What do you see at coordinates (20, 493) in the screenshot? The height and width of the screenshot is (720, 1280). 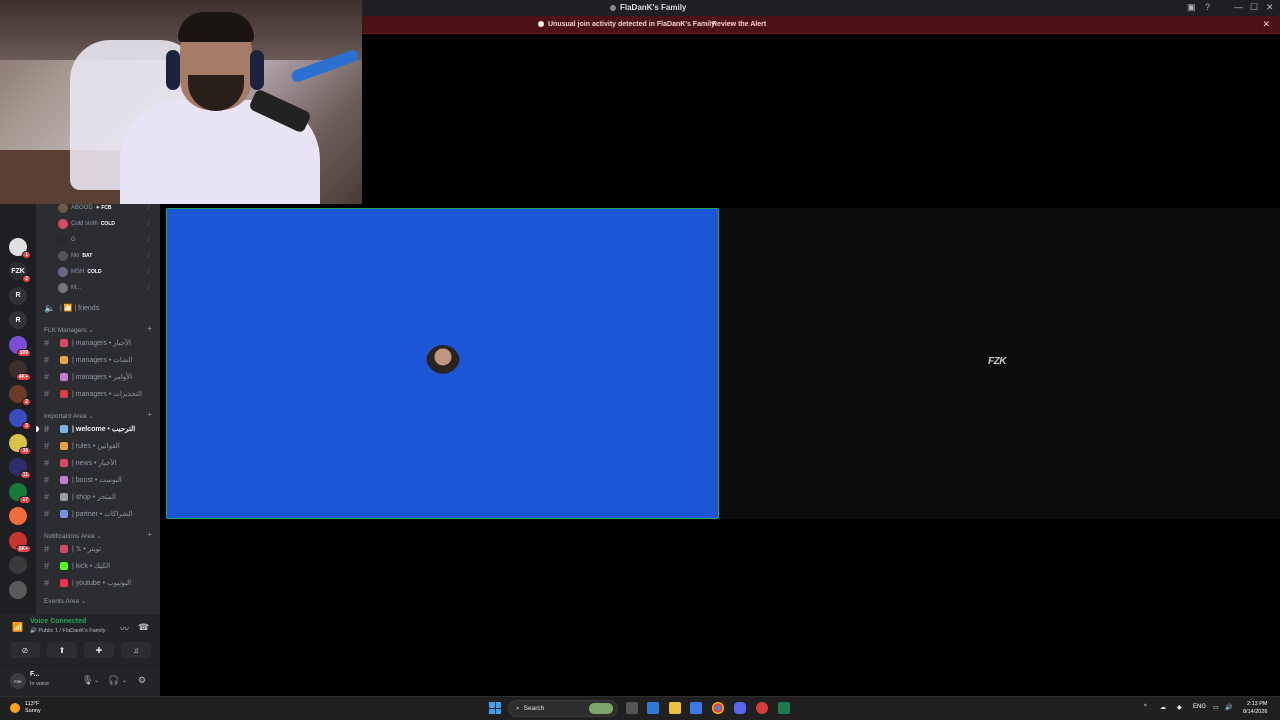 I see `server-icon: 17` at bounding box center [20, 493].